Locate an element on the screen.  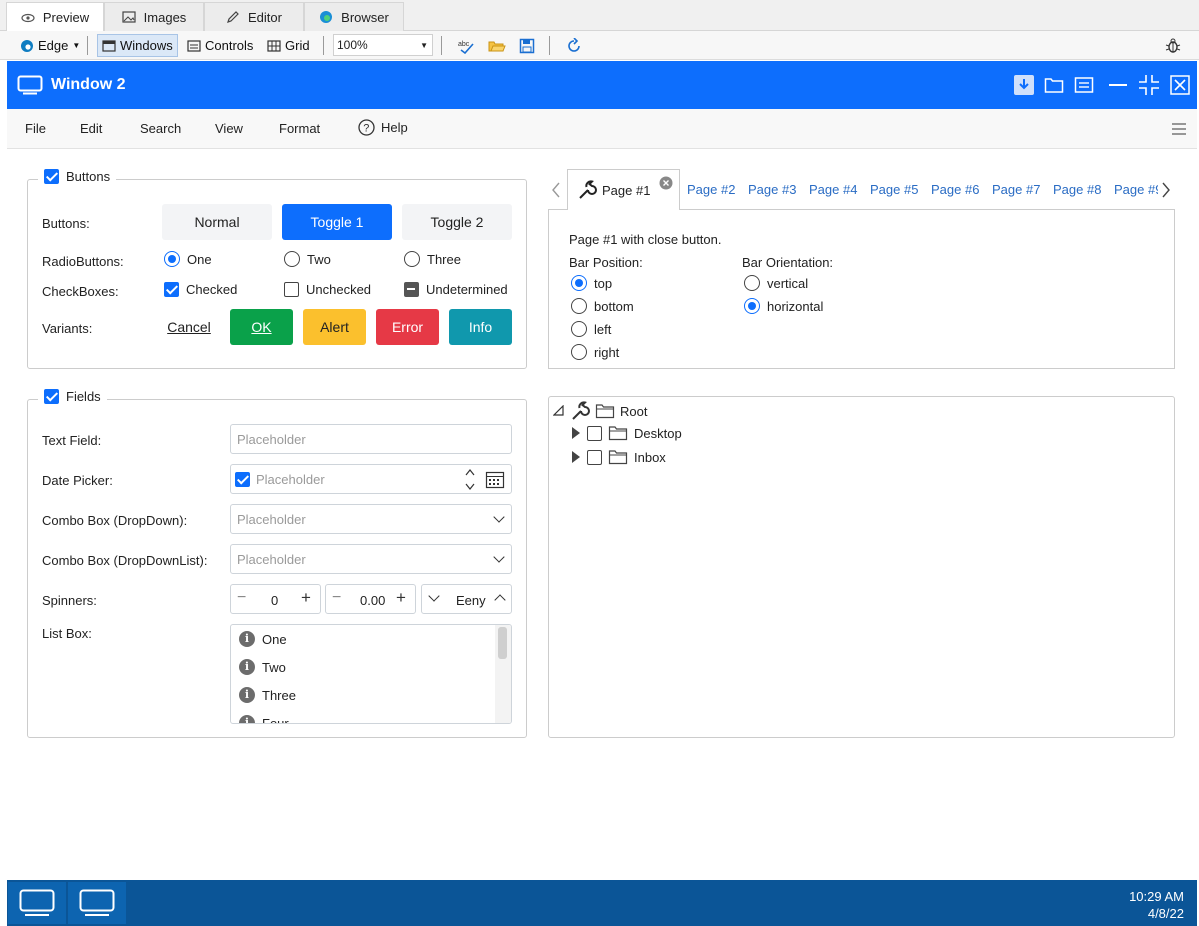
tab-page-8: Page #8 is located at coordinates (1077, 189).